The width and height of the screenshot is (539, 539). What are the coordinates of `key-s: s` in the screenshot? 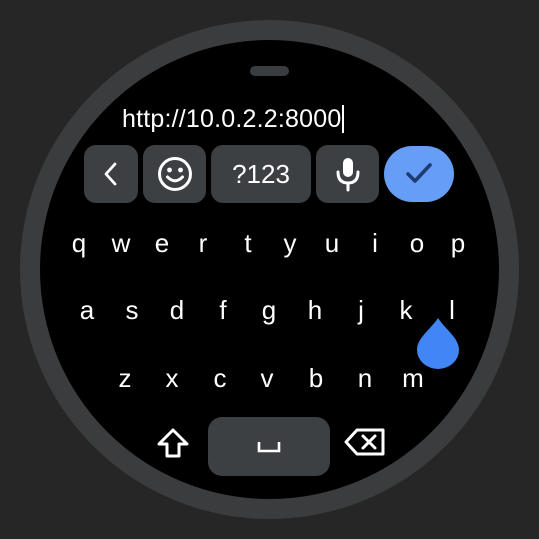 It's located at (132, 310).